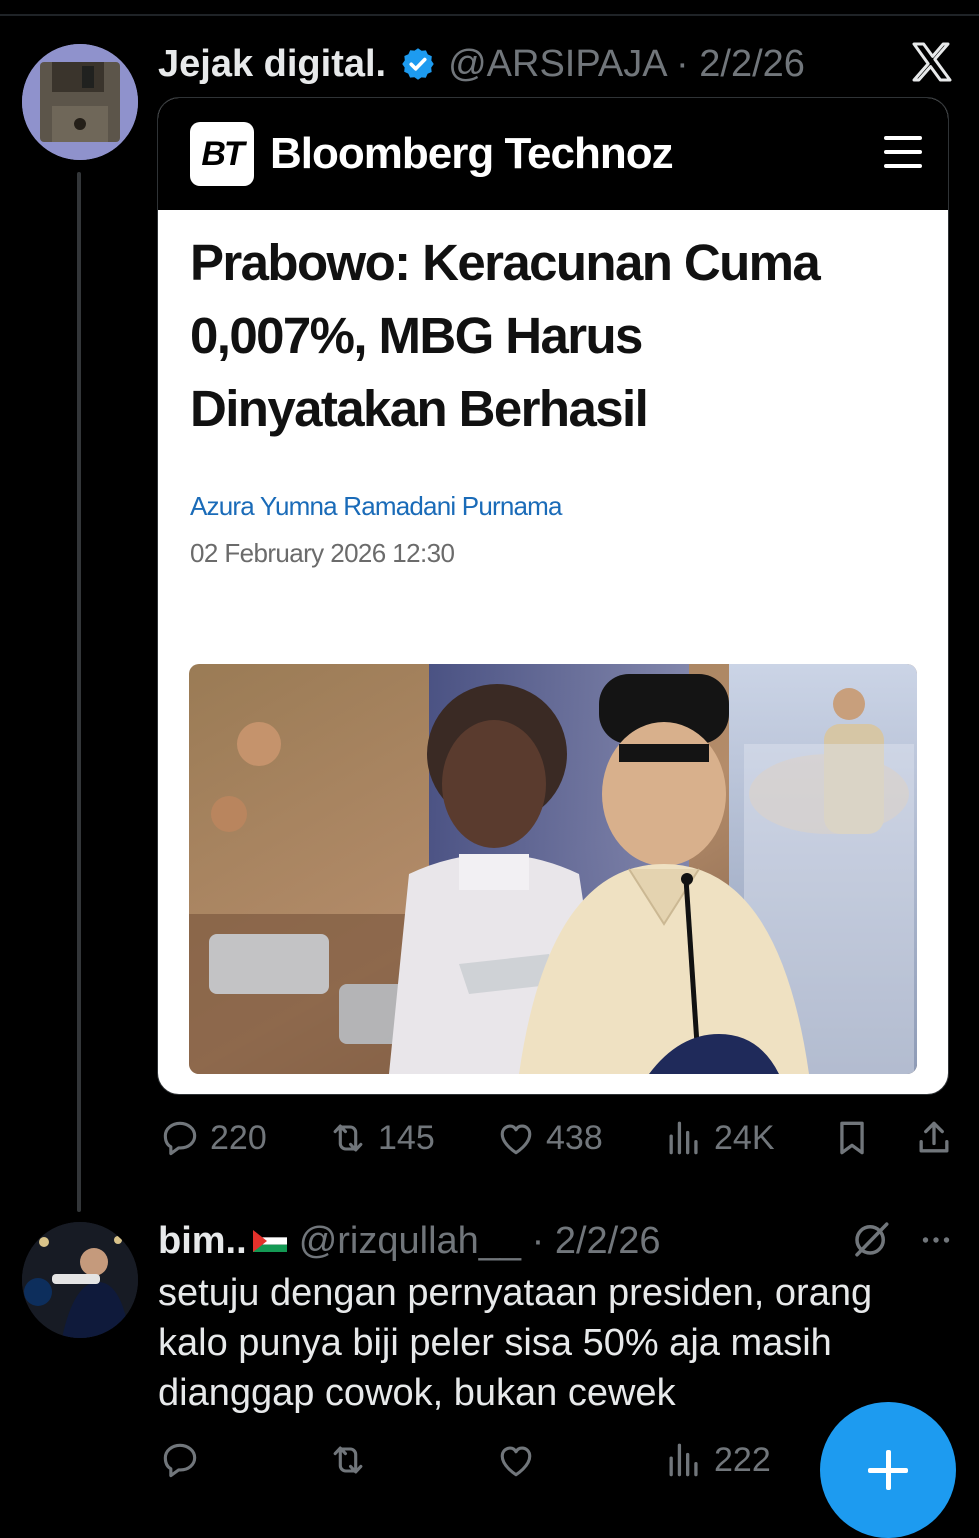  I want to click on article-date: 02 February 2026 12:30, so click(322, 553).